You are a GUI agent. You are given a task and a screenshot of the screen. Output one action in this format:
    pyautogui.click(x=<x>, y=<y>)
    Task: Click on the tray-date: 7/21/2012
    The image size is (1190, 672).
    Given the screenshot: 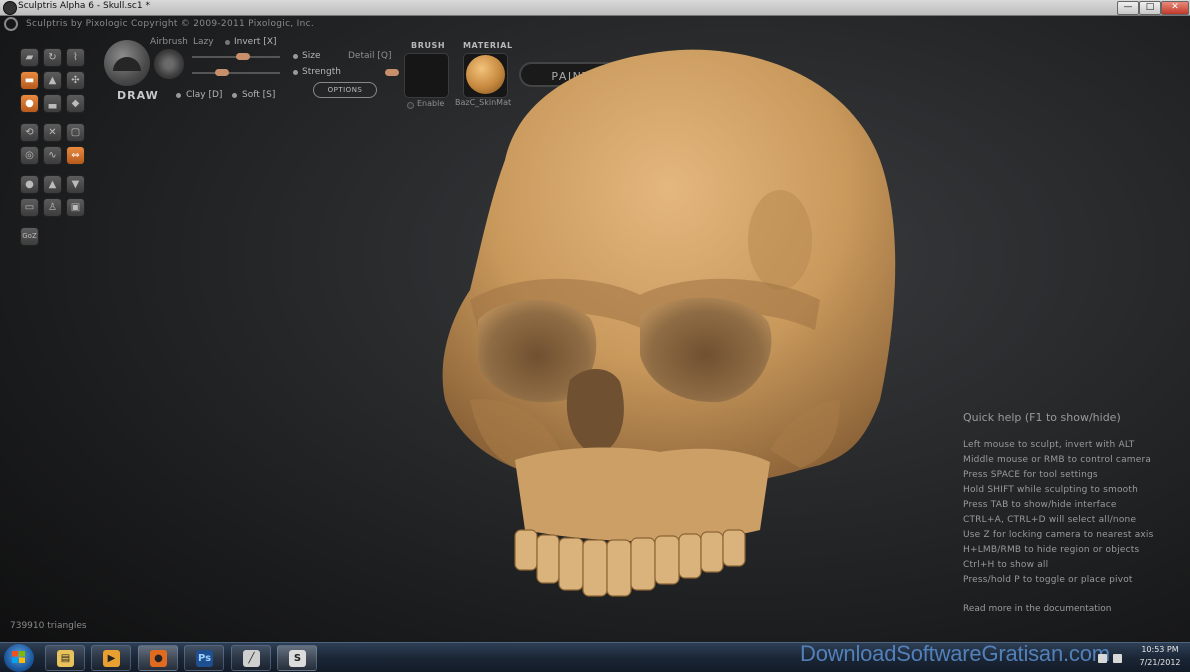 What is the action you would take?
    pyautogui.click(x=1160, y=662)
    